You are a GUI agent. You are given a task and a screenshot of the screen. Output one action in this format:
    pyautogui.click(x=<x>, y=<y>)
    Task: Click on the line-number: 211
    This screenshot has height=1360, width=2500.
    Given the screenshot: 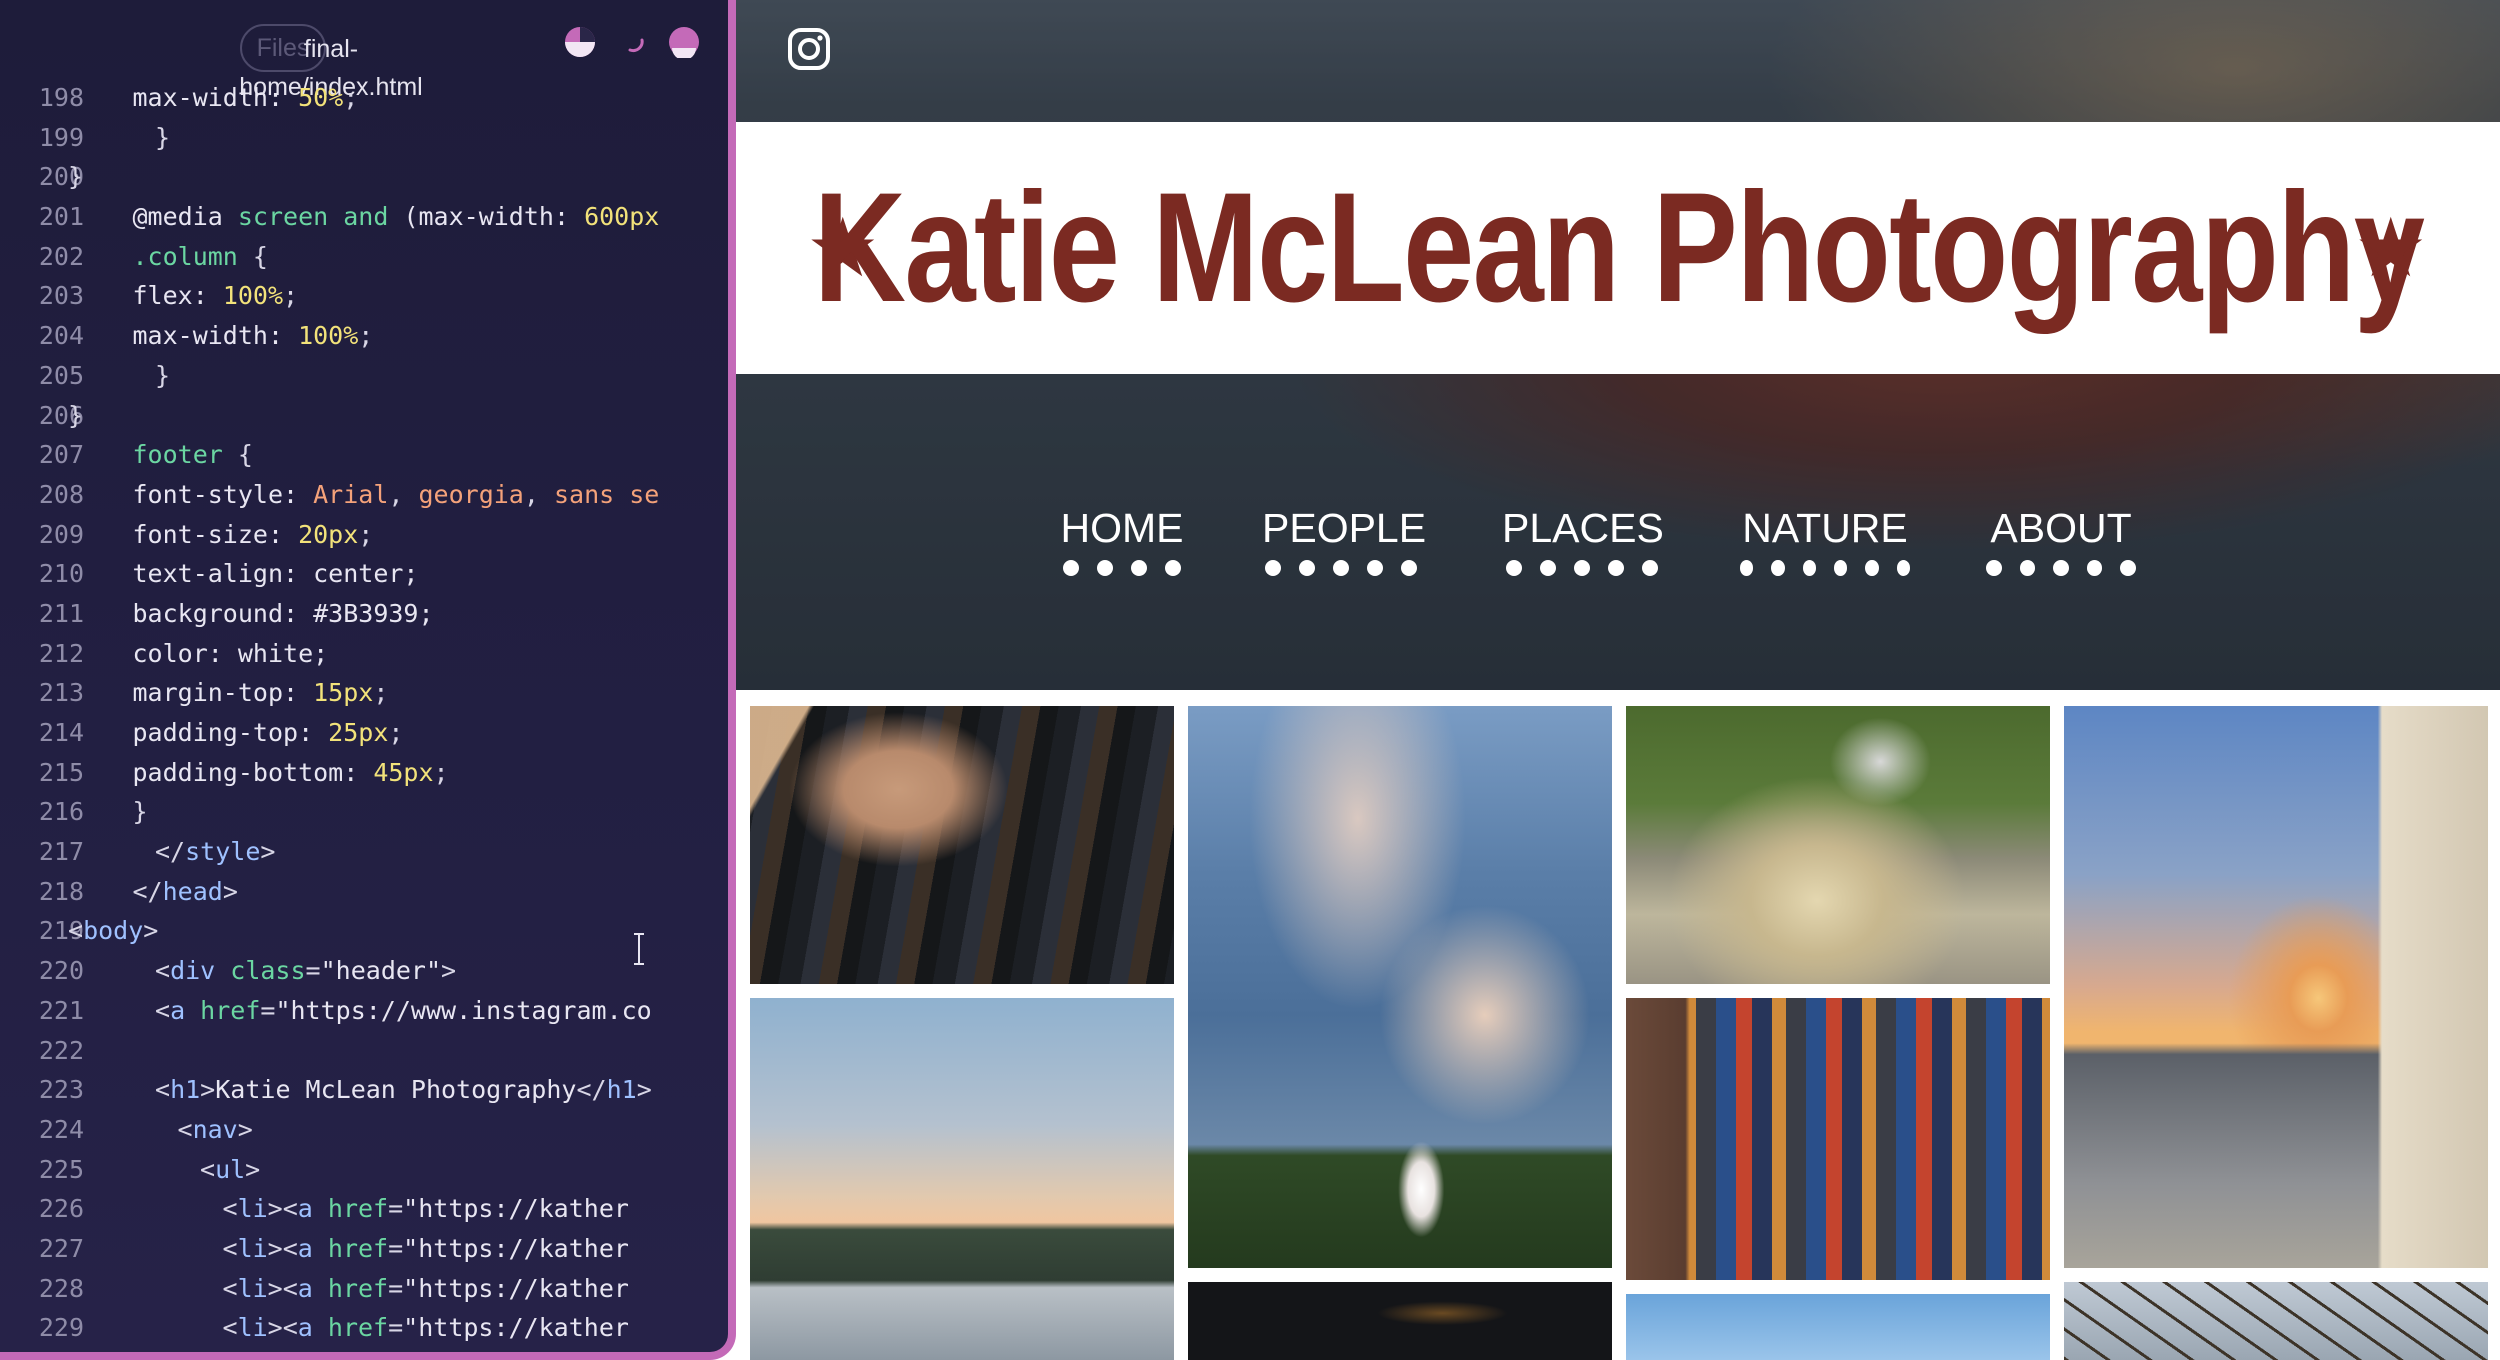 What is the action you would take?
    pyautogui.click(x=61, y=613)
    